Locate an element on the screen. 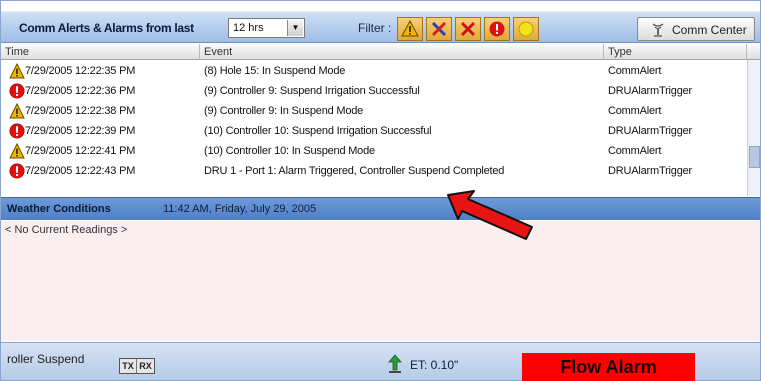 The width and height of the screenshot is (761, 381). chevron-down-icon: ▼ is located at coordinates (295, 28).